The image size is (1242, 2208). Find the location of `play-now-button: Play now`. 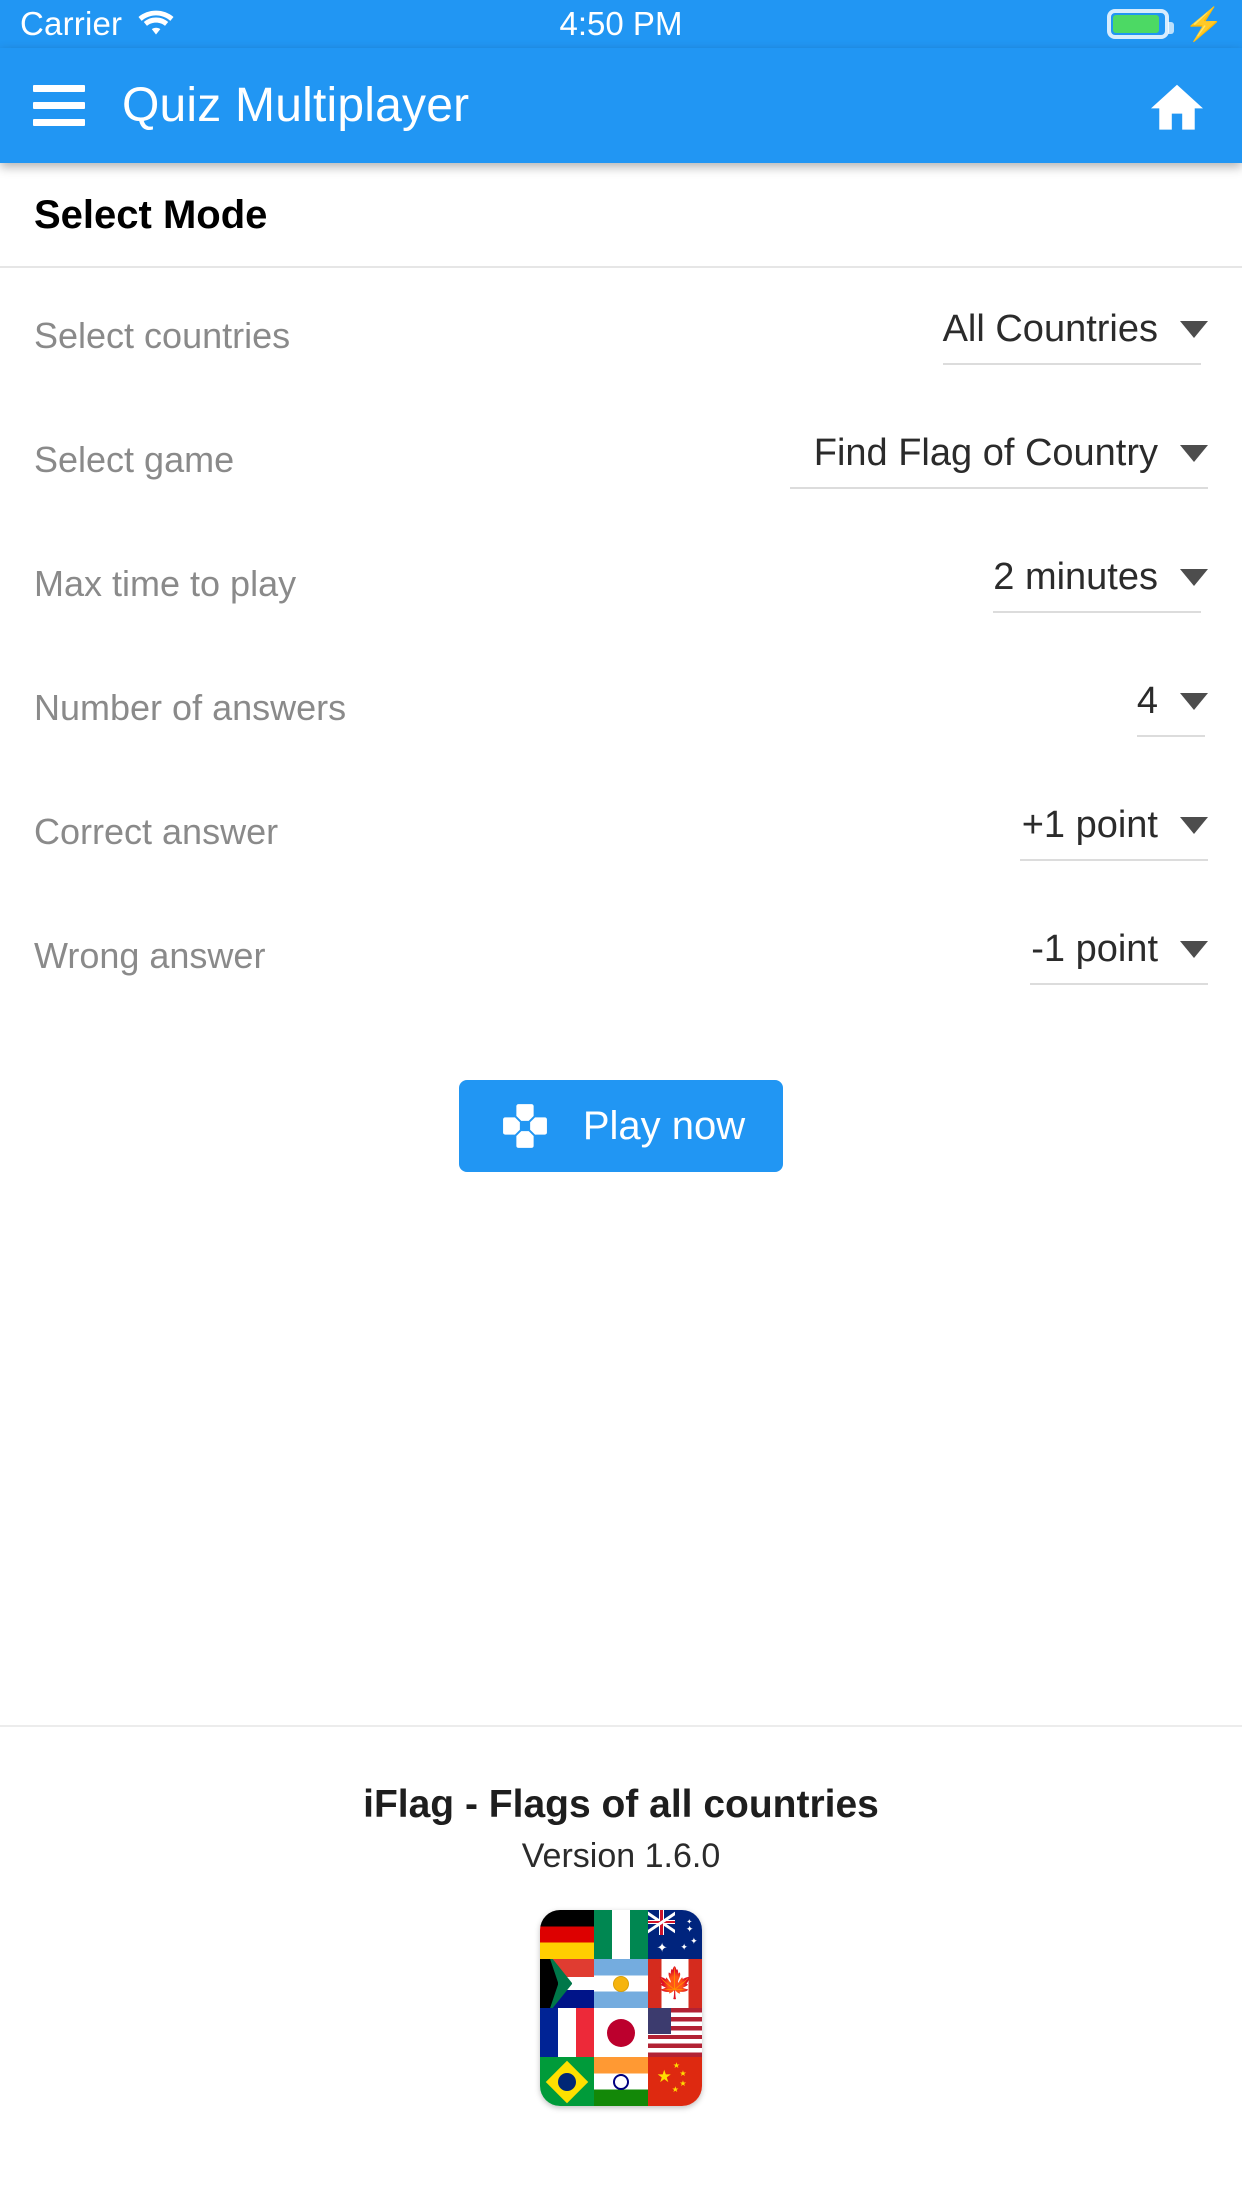

play-now-button: Play now is located at coordinates (621, 1126).